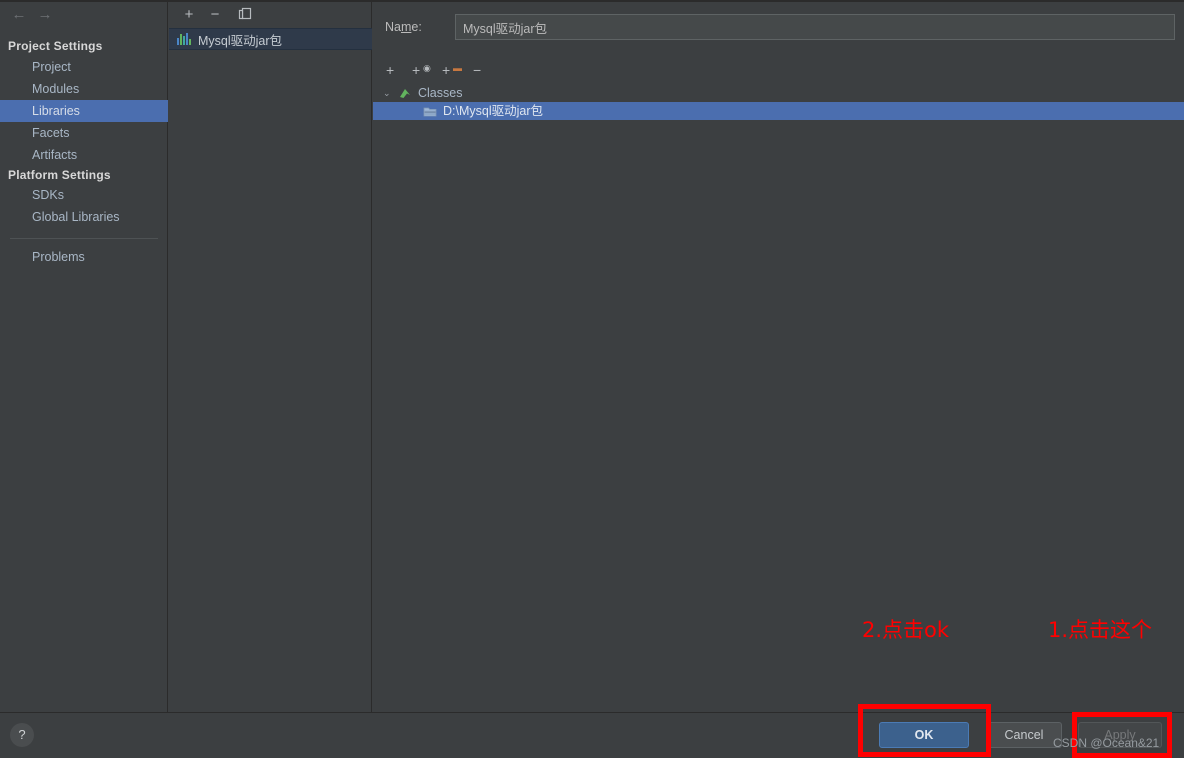  Describe the element at coordinates (84, 111) in the screenshot. I see `sidebar-item-libraries: Libraries` at that location.